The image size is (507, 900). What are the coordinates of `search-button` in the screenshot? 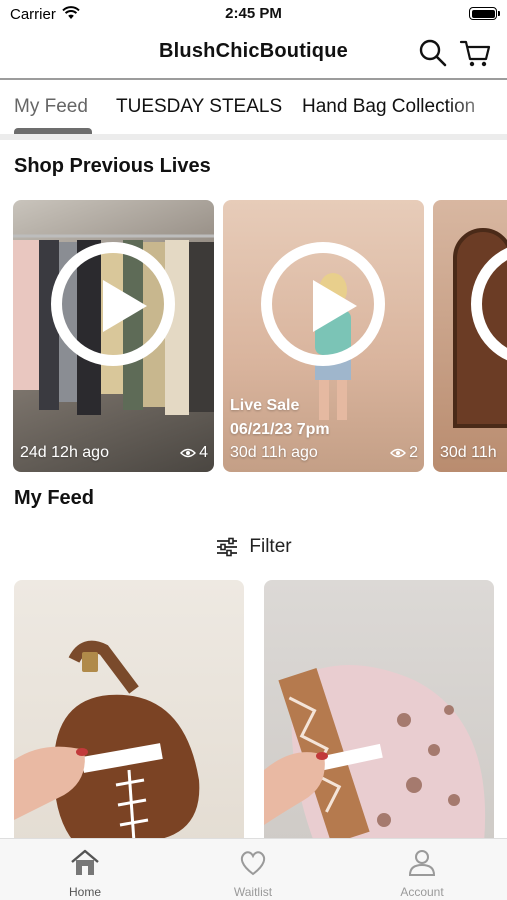 It's located at (433, 53).